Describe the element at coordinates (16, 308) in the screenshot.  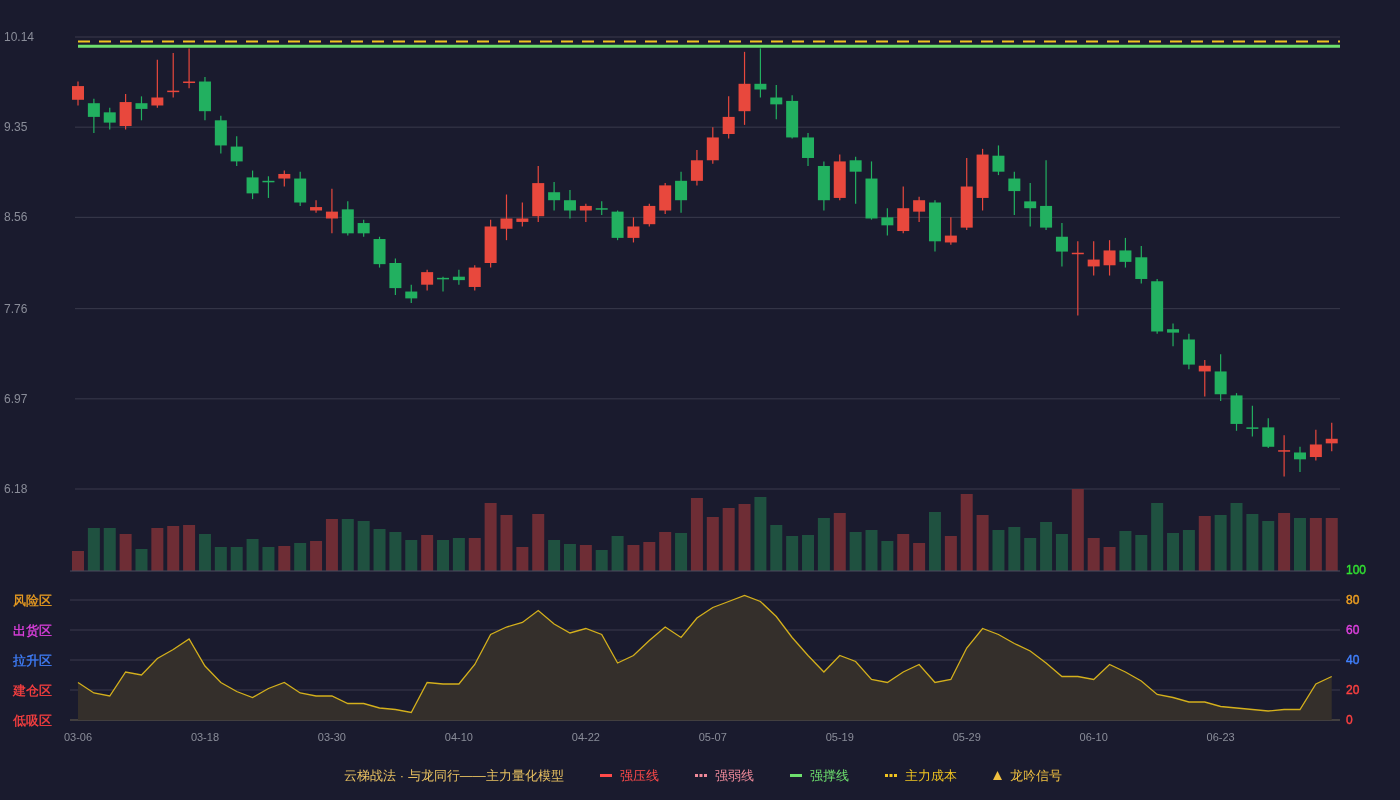
I see `axis-label: 7.76` at that location.